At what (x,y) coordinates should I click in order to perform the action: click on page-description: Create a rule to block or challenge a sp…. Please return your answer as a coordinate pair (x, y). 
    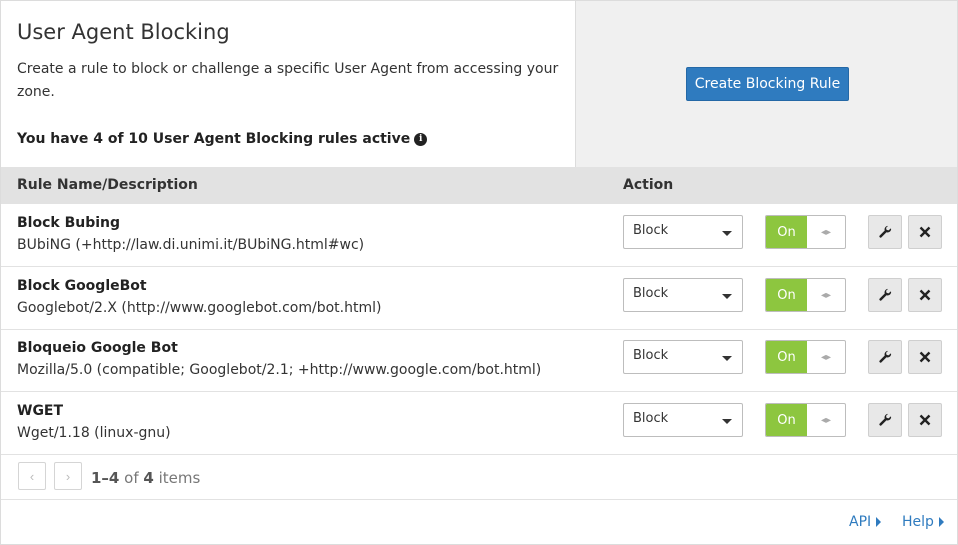
    Looking at the image, I should click on (288, 80).